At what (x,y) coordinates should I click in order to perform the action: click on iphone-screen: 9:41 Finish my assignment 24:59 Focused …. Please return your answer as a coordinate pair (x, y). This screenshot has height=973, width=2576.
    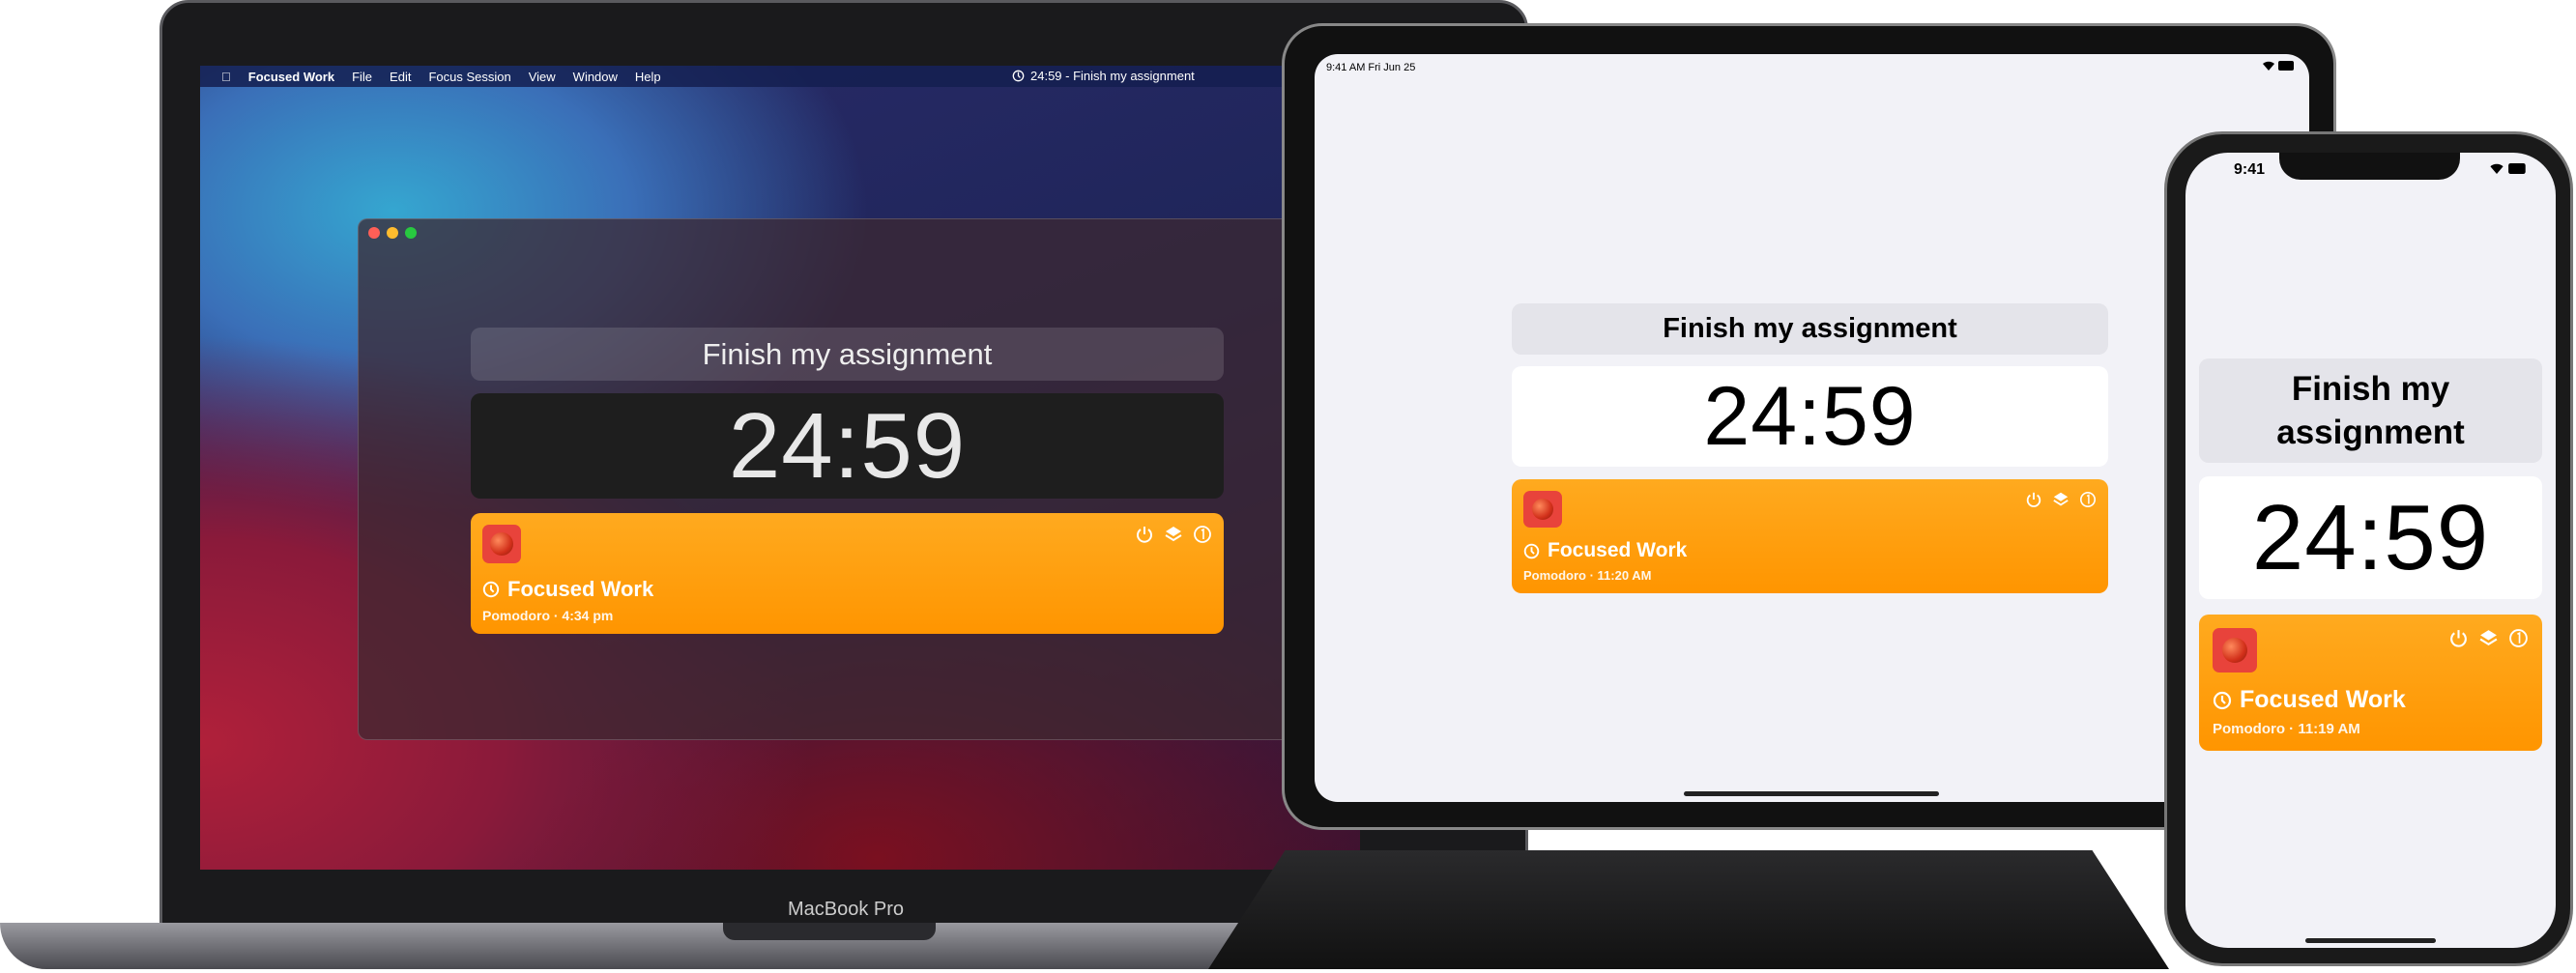
    Looking at the image, I should click on (2370, 550).